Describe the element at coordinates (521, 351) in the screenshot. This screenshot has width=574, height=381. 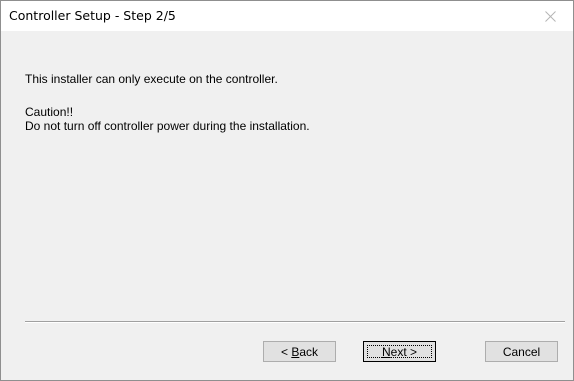
I see `cancel-button: Cancel` at that location.